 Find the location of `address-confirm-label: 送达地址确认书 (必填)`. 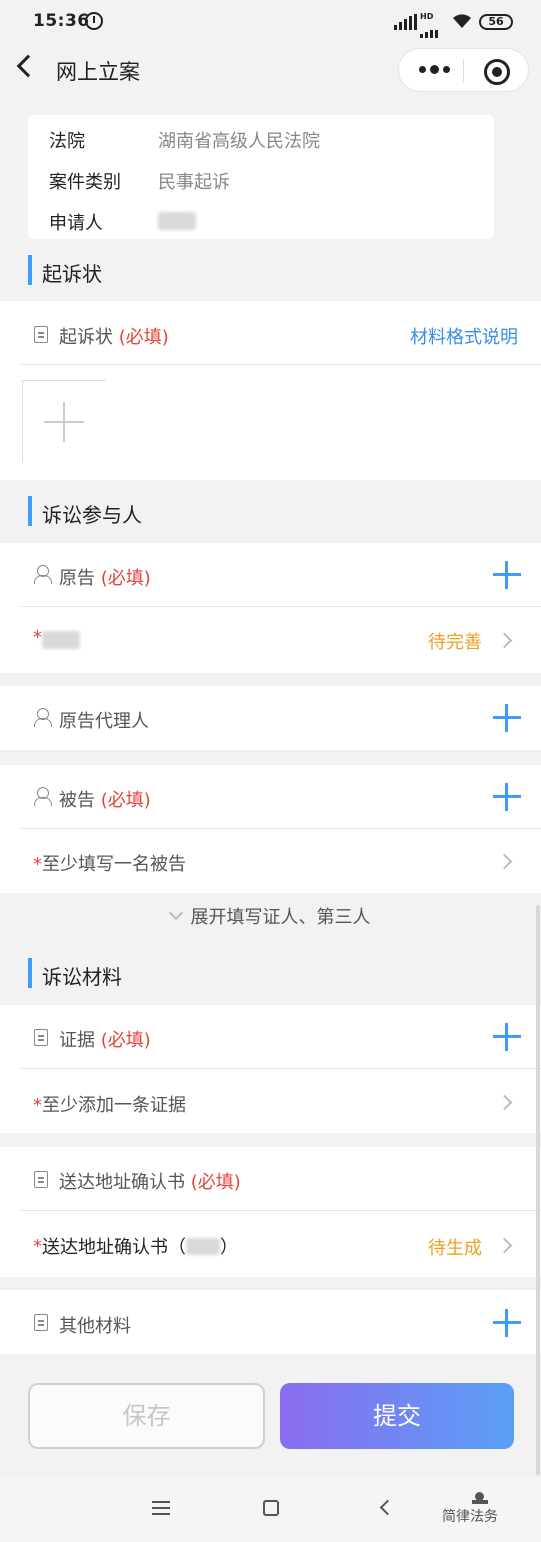

address-confirm-label: 送达地址确认书 (必填) is located at coordinates (150, 1182).